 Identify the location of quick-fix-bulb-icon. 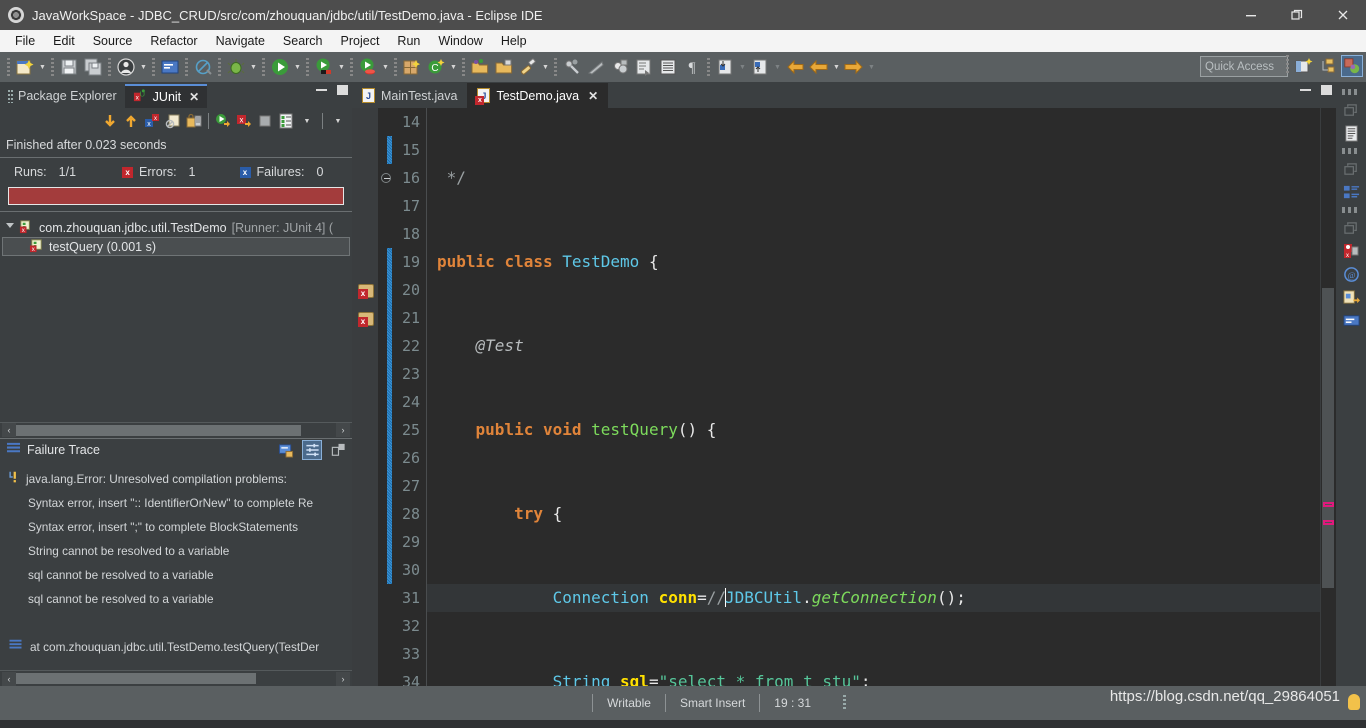
(1354, 702).